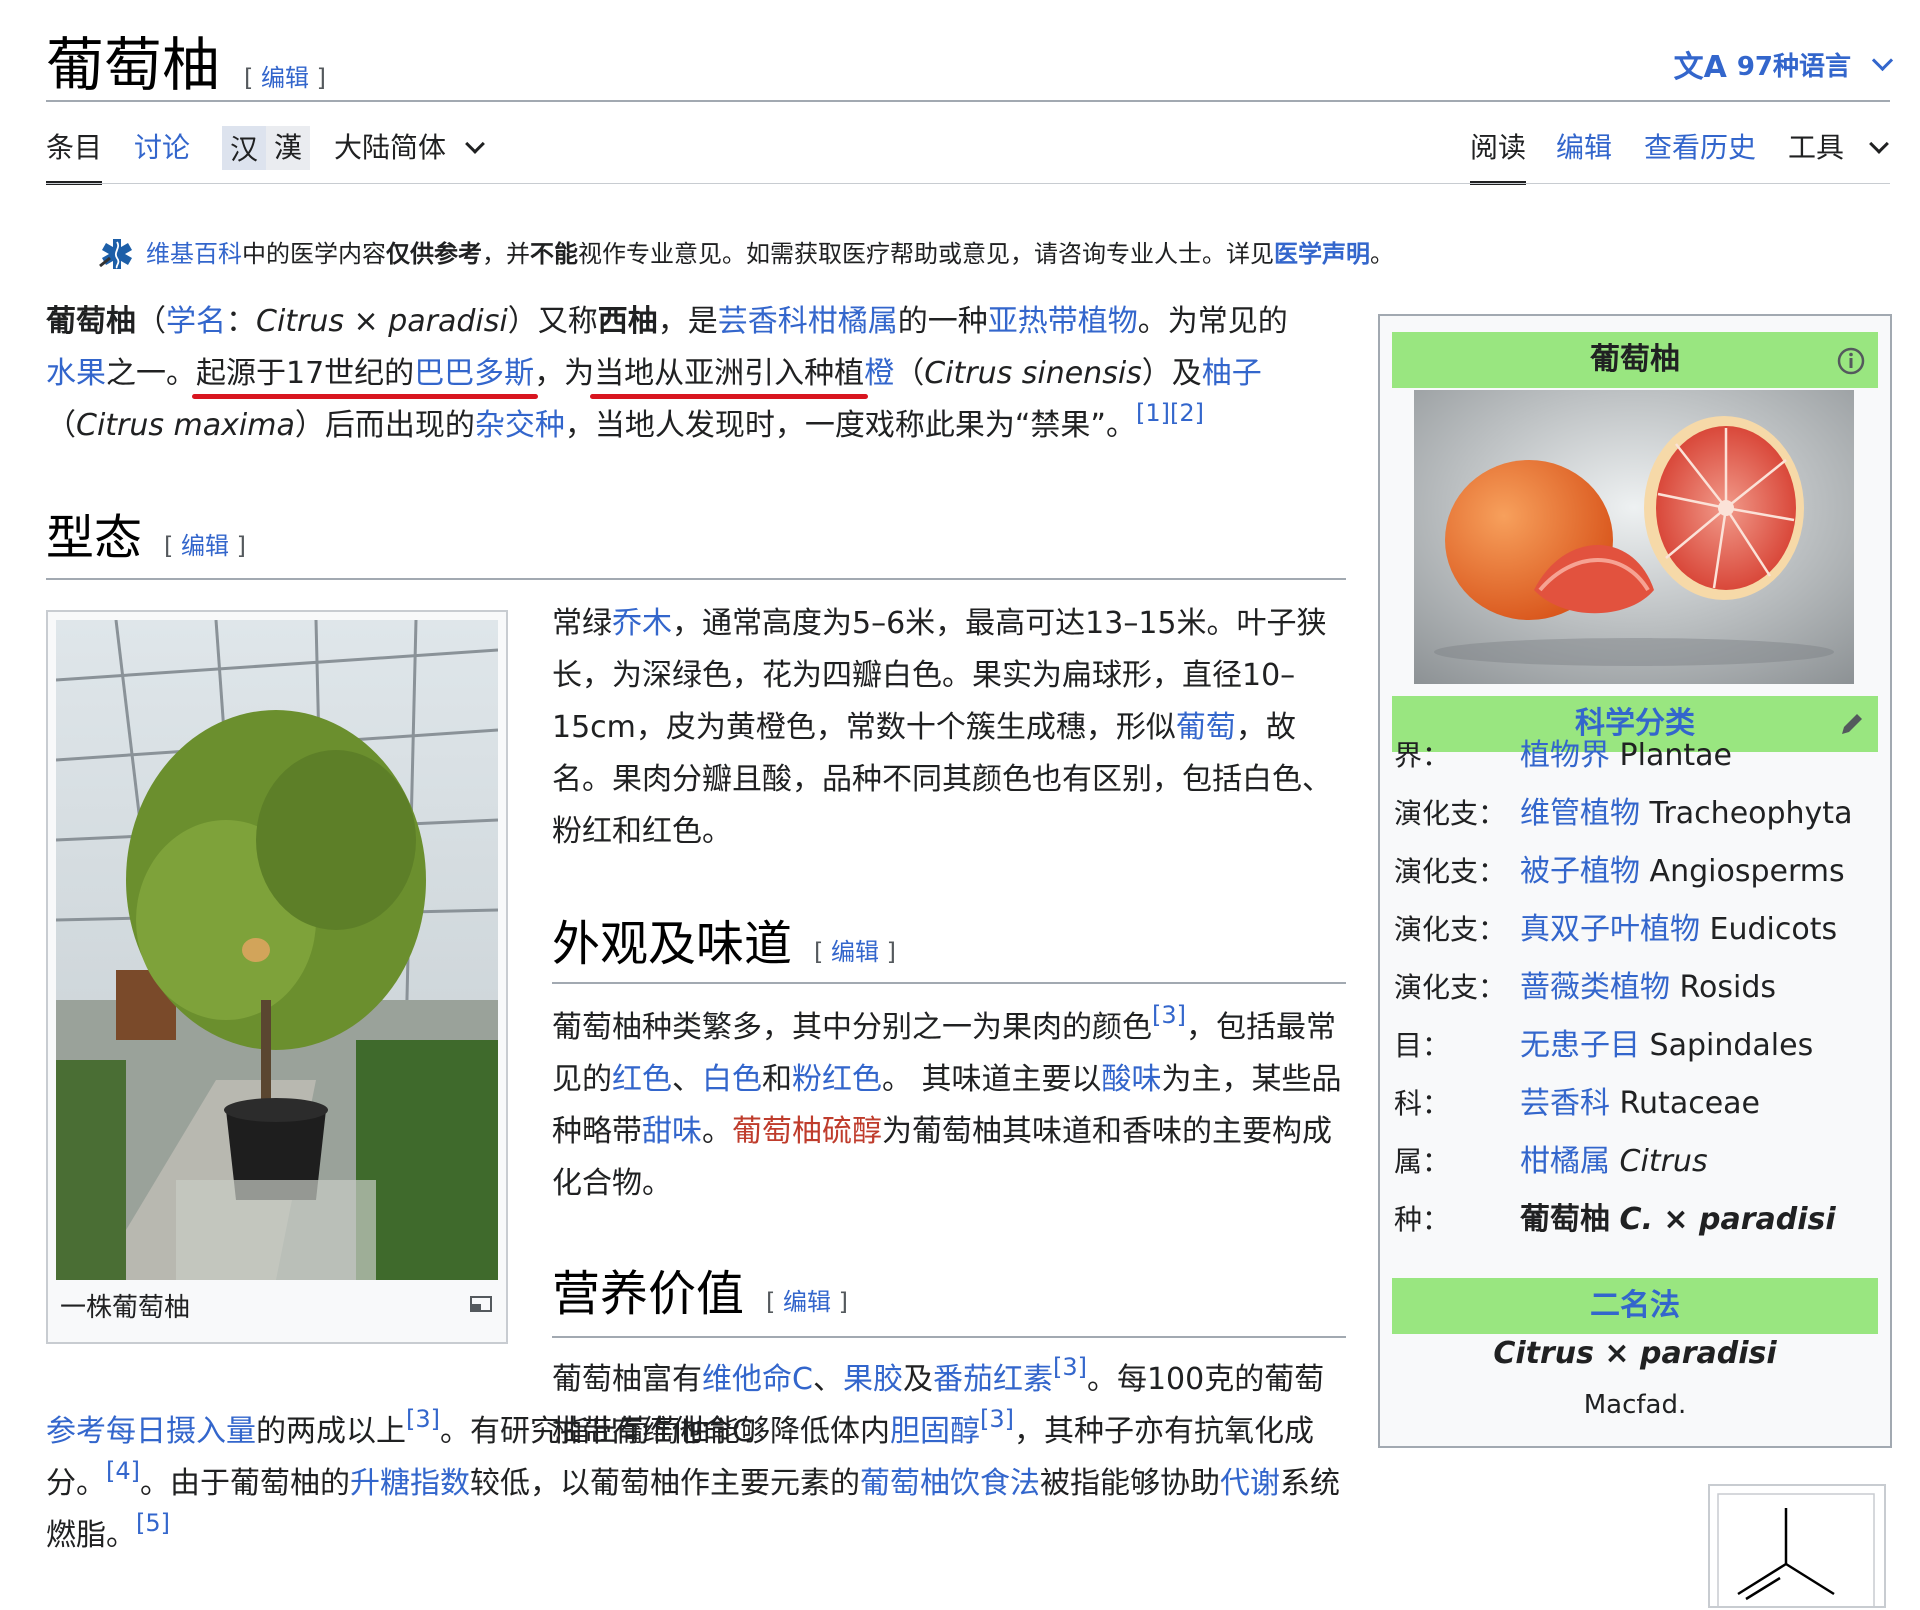  What do you see at coordinates (1851, 361) in the screenshot?
I see `info-icon` at bounding box center [1851, 361].